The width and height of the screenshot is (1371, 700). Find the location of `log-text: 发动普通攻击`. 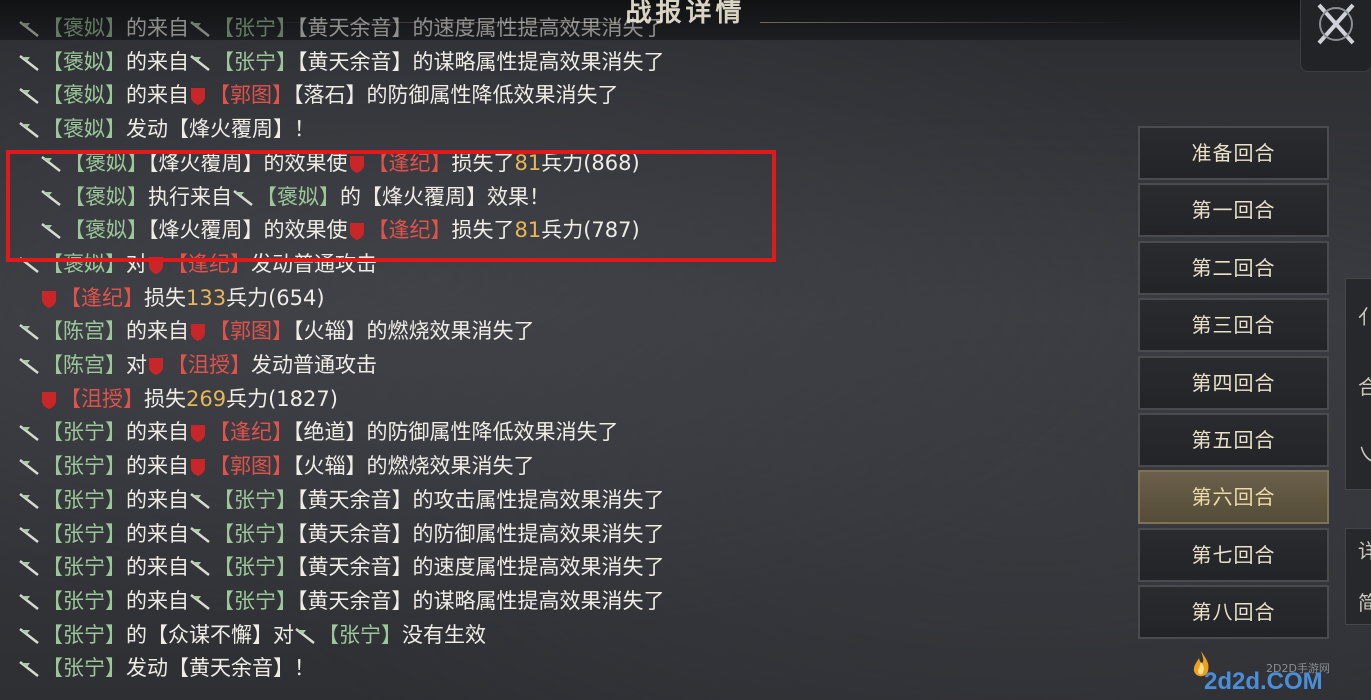

log-text: 发动普通攻击 is located at coordinates (314, 365).